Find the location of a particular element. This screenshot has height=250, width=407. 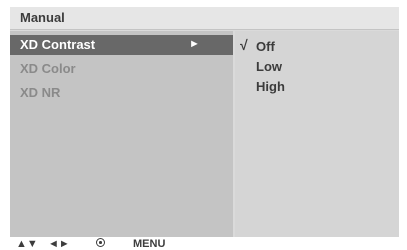

menu-item-label: XD Color is located at coordinates (48, 68).